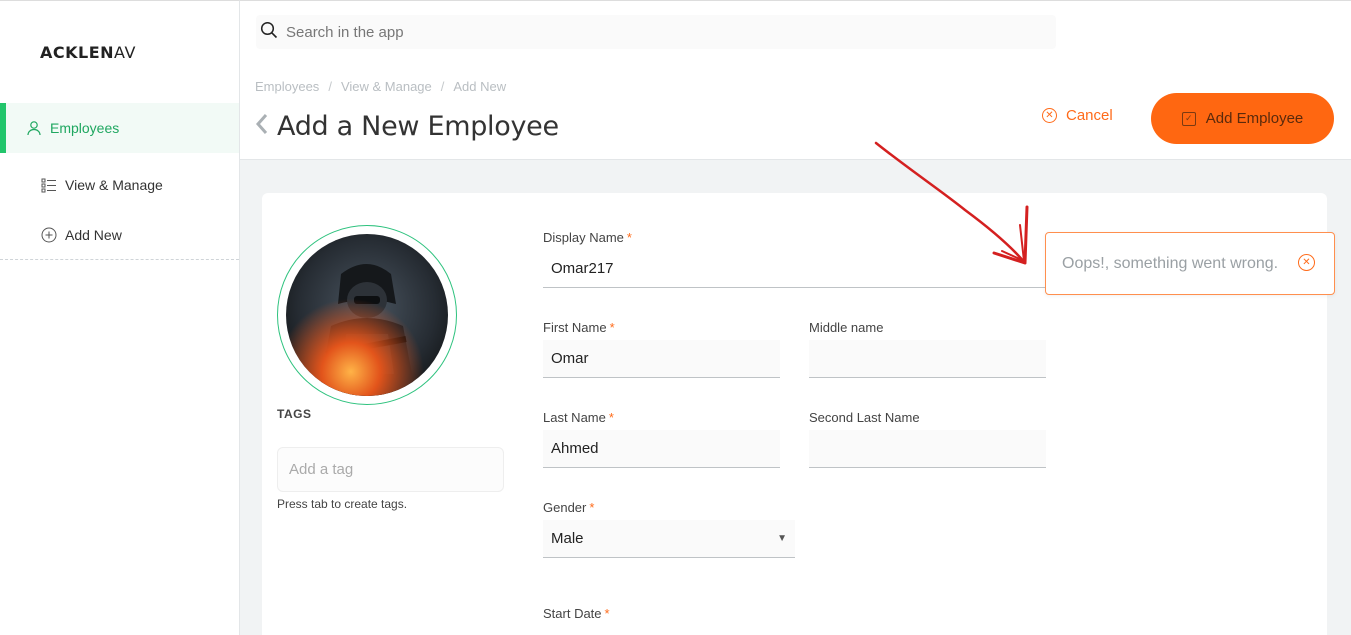 Image resolution: width=1351 pixels, height=635 pixels. What do you see at coordinates (572, 613) in the screenshot?
I see `start-date-label-text: Start Date` at bounding box center [572, 613].